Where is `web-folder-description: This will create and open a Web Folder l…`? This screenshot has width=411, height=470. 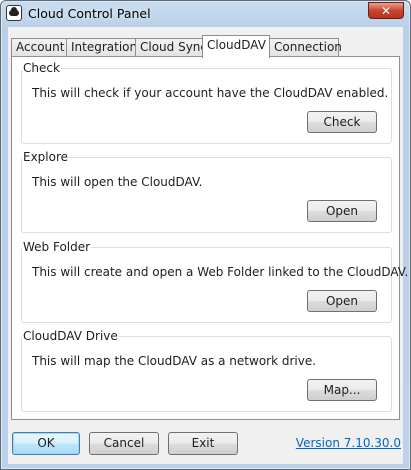
web-folder-description: This will create and open a Web Folder l… is located at coordinates (220, 272).